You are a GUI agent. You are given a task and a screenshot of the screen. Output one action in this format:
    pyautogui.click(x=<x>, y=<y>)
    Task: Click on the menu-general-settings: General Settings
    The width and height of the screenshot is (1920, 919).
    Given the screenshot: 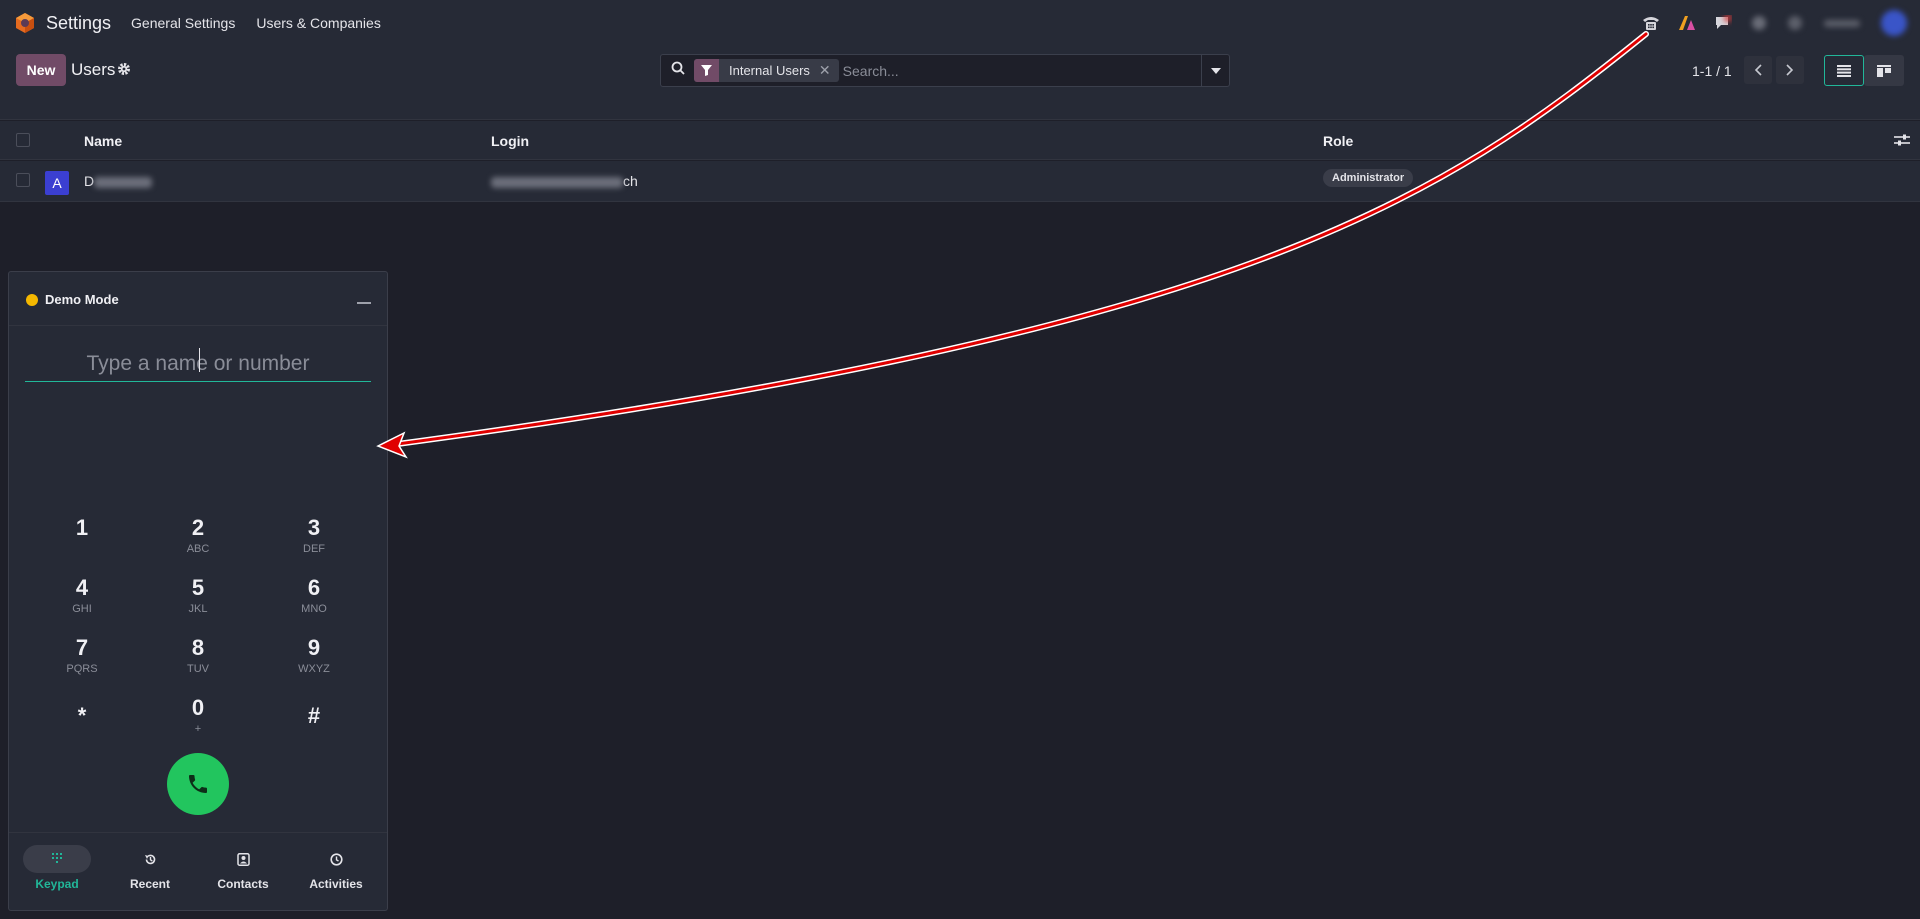 What is the action you would take?
    pyautogui.click(x=183, y=23)
    